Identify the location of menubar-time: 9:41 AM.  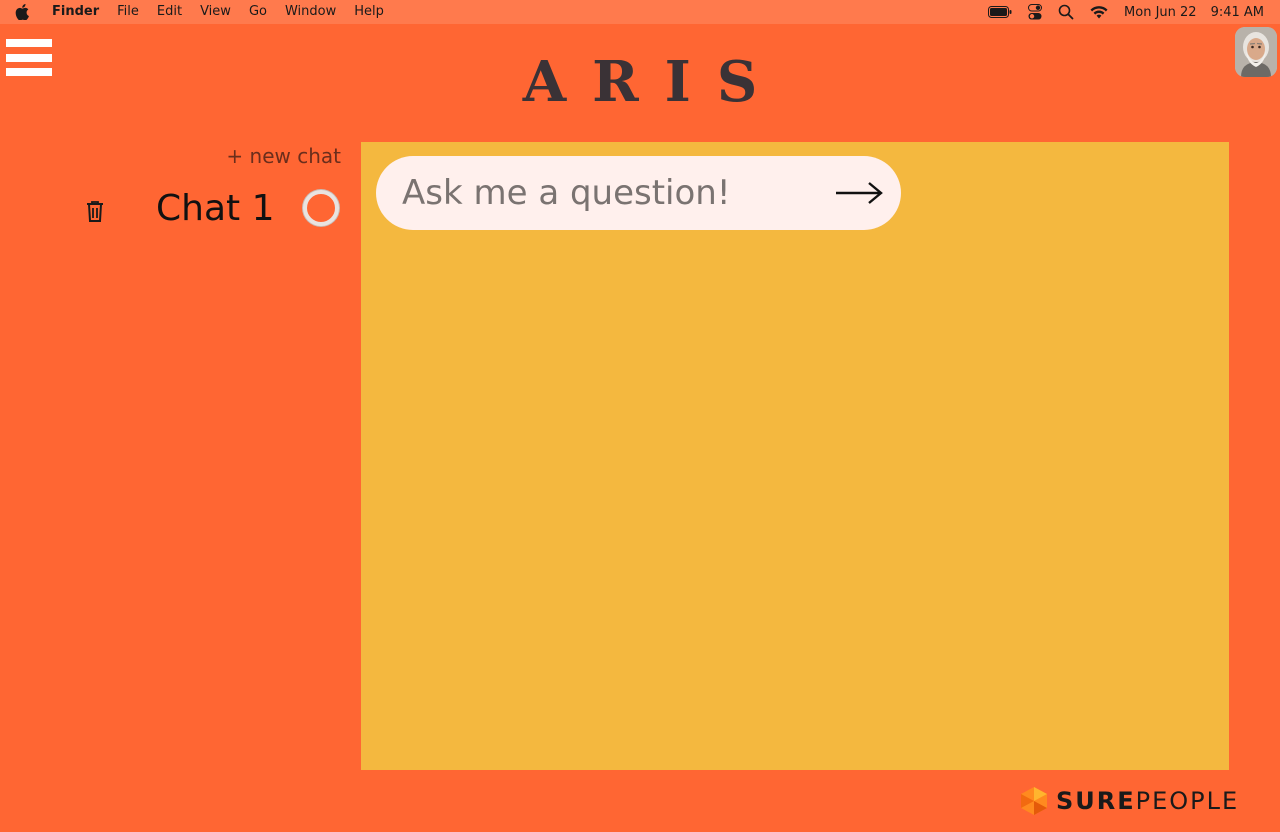
(1237, 12).